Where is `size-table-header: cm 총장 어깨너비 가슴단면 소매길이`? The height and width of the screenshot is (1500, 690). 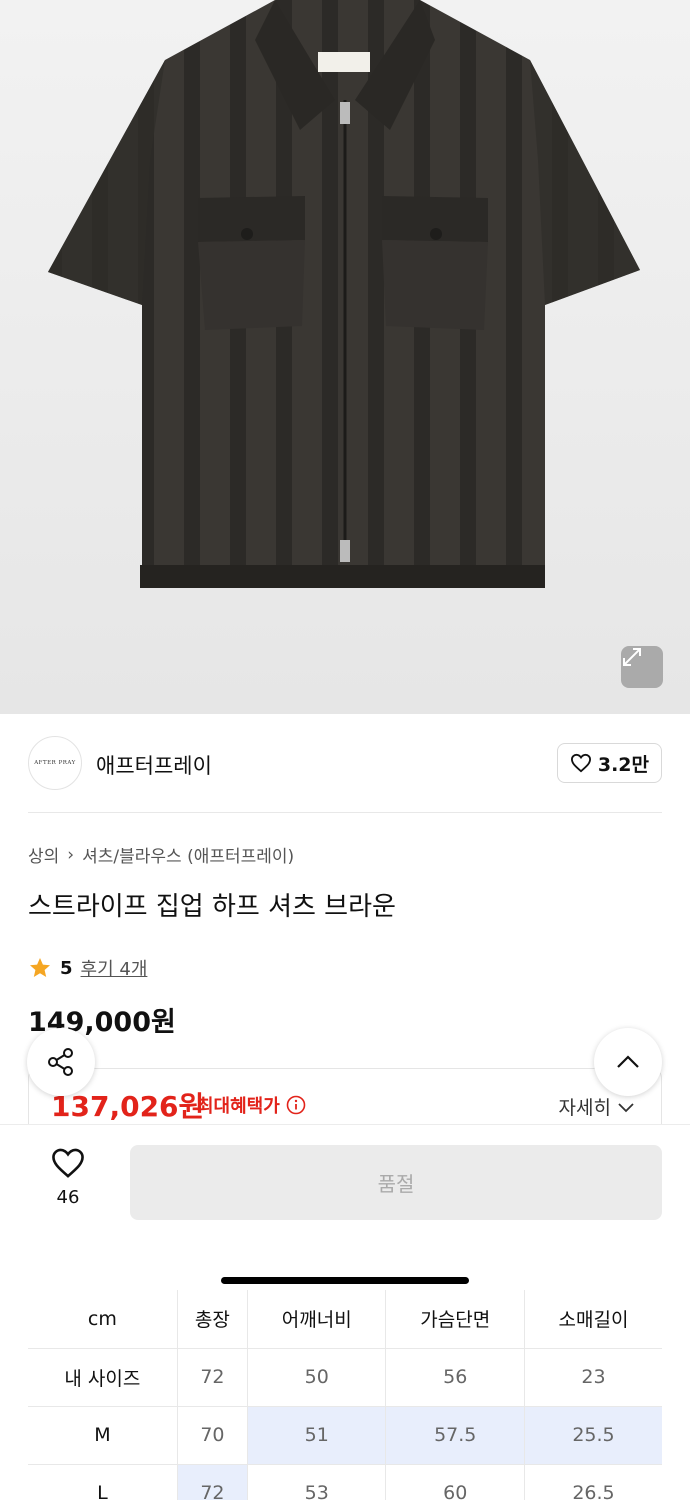
size-table-header: cm 총장 어깨너비 가슴단면 소매길이 is located at coordinates (345, 1319).